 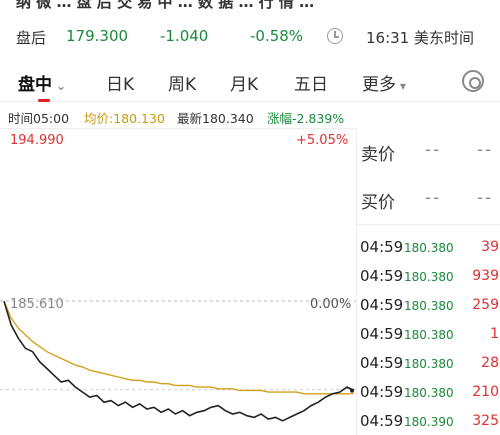 I want to click on tick-volume: 939, so click(x=485, y=276).